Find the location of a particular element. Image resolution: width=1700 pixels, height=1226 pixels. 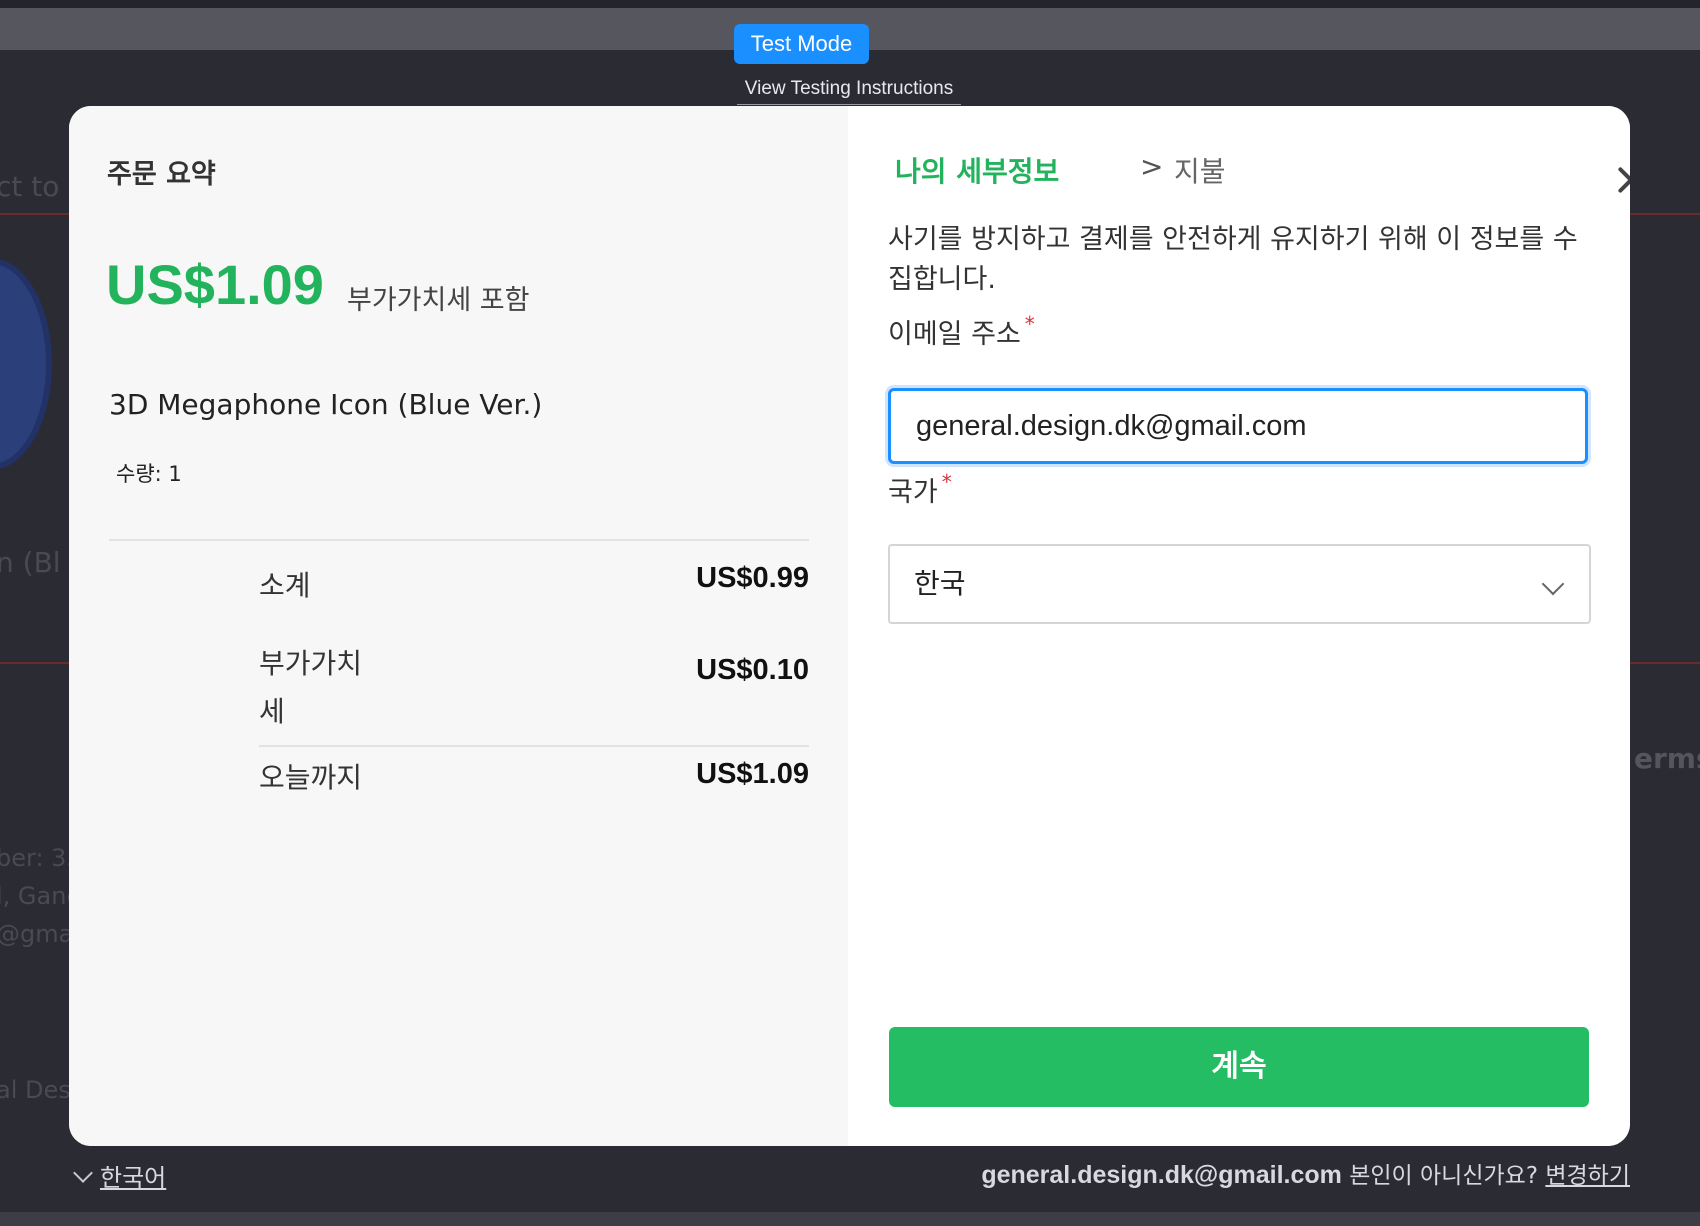

email-field: general.design.dk@gmail.com is located at coordinates (1238, 426).